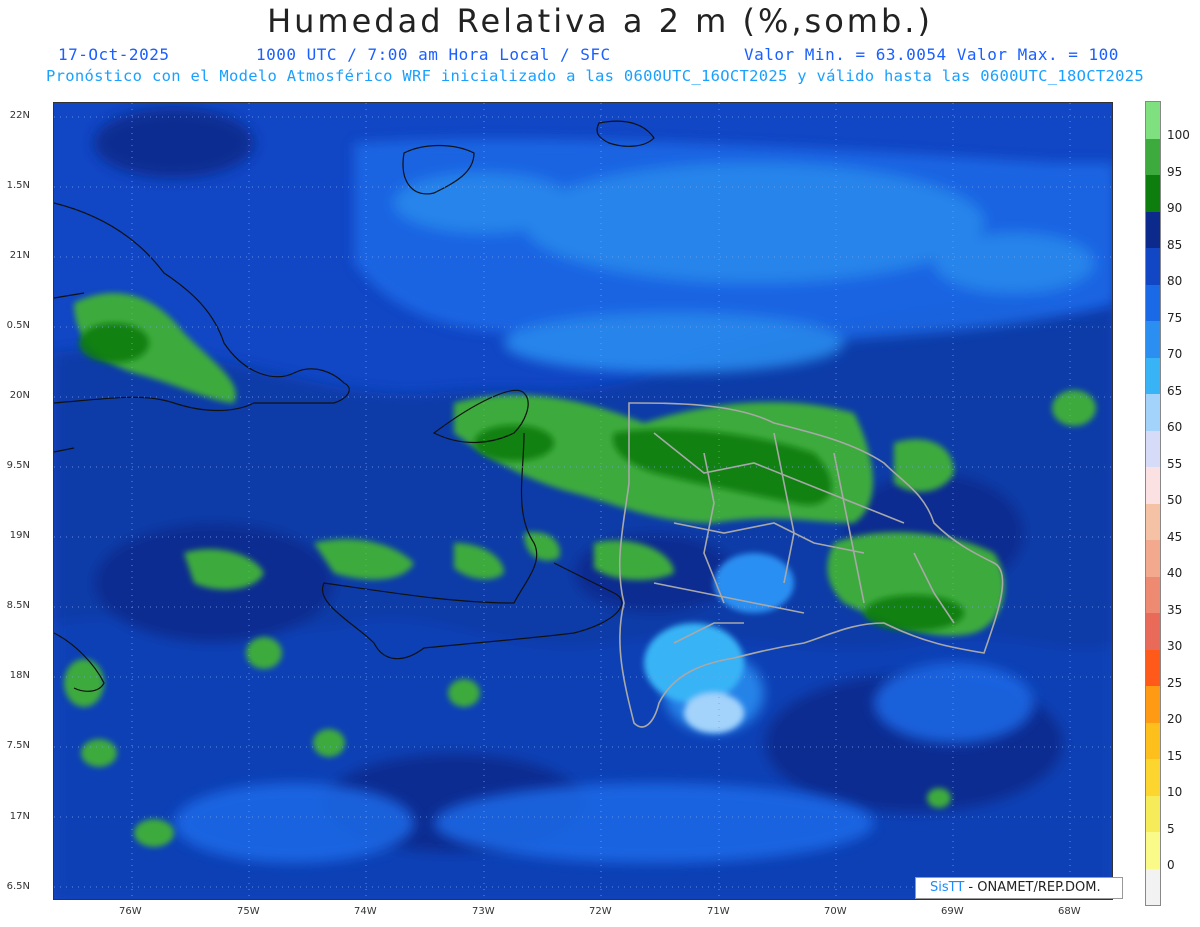 This screenshot has height=927, width=1200. Describe the element at coordinates (1175, 683) in the screenshot. I see `colorbar-label-25: 25` at that location.